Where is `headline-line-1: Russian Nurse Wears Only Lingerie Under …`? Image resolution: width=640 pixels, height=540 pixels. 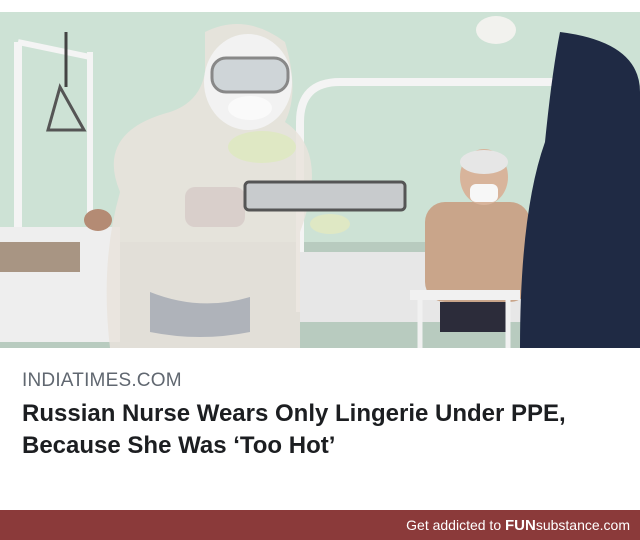 headline-line-1: Russian Nurse Wears Only Lingerie Under … is located at coordinates (294, 413).